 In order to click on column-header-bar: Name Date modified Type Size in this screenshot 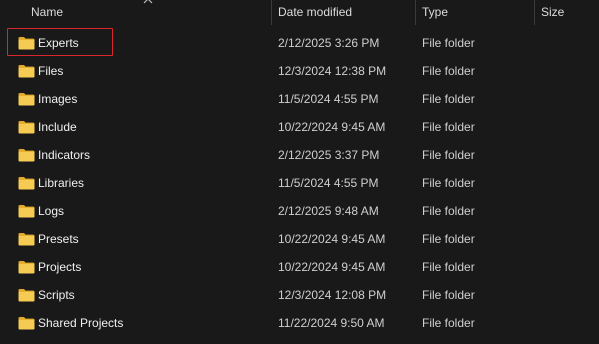, I will do `click(299, 12)`.